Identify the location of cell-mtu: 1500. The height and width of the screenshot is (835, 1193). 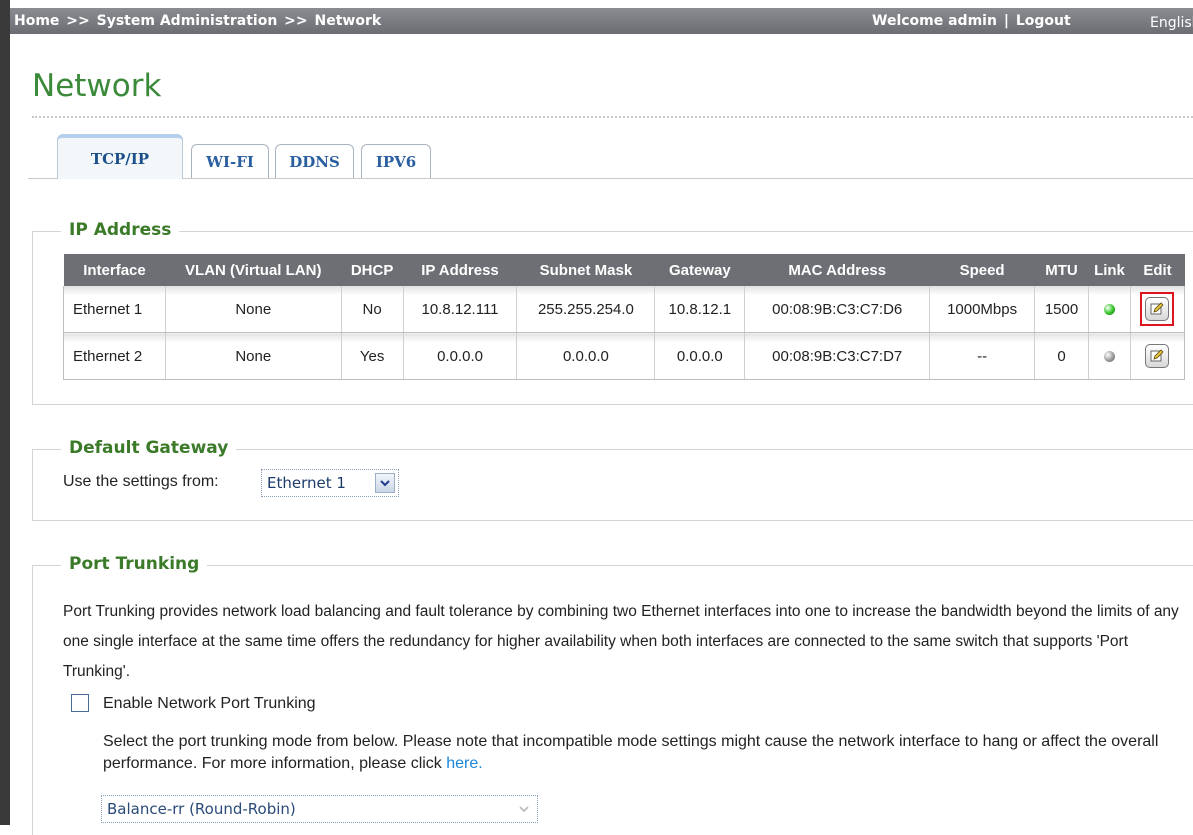
(1061, 309).